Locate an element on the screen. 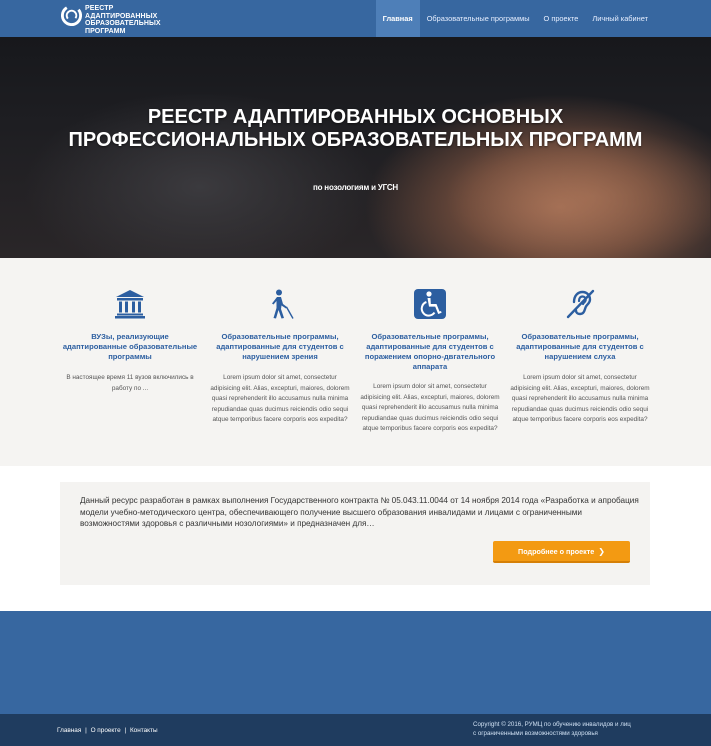  hearing-impaired-icon is located at coordinates (580, 304).